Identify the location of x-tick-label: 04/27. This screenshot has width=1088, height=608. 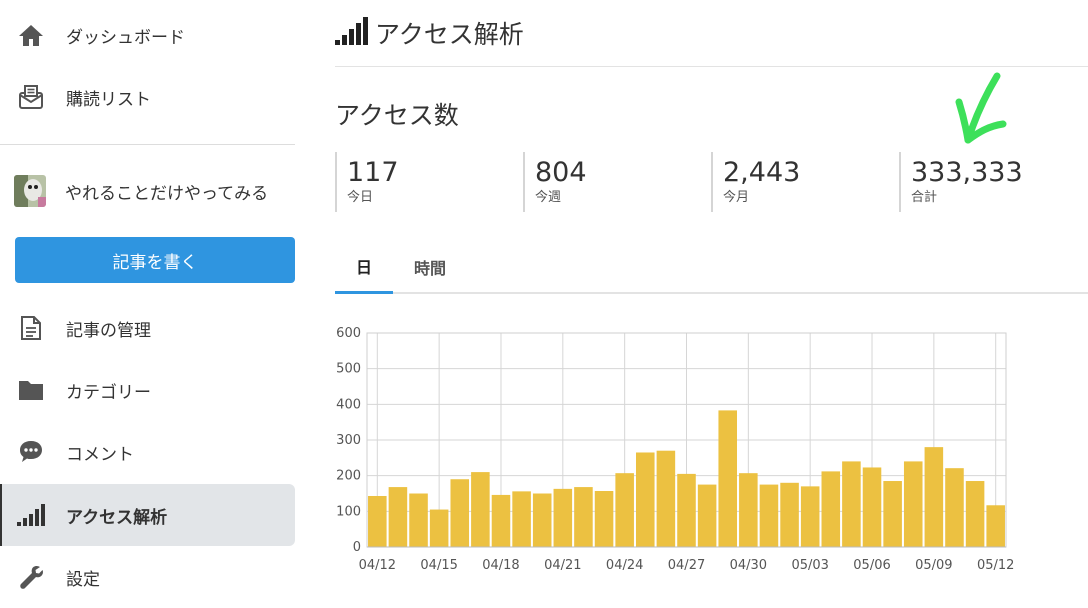
(686, 565).